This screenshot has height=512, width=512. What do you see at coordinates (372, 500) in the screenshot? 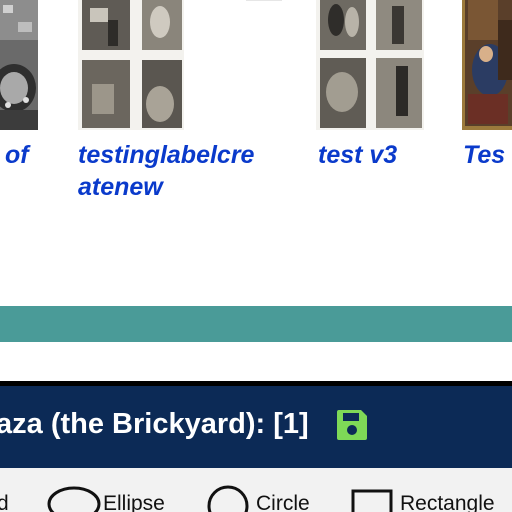
I see `rectangle-icon` at bounding box center [372, 500].